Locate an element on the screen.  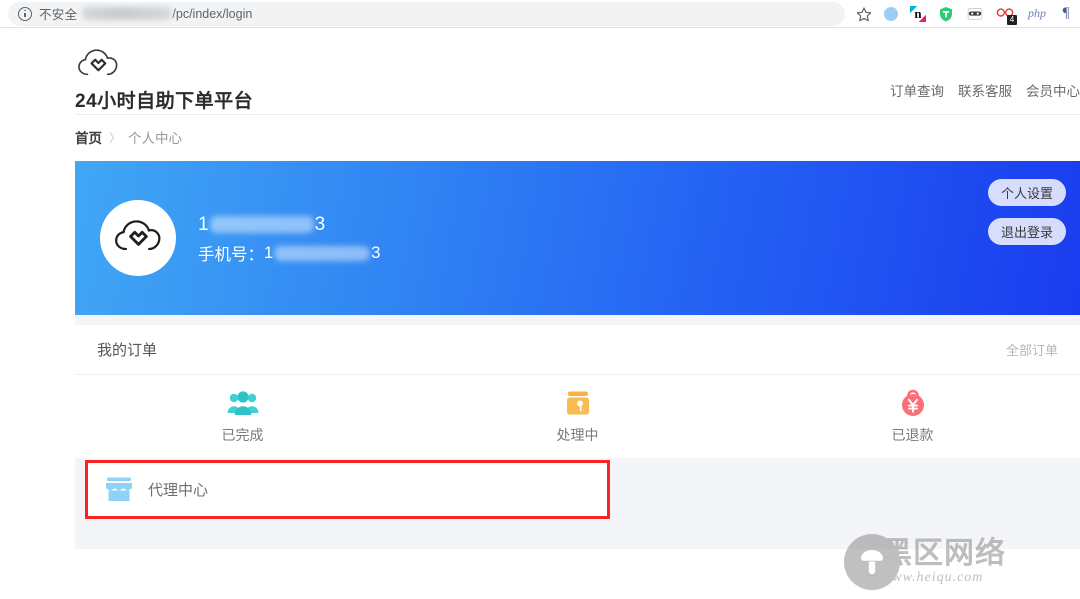
phone-label: 手机号： is located at coordinates (231, 255).